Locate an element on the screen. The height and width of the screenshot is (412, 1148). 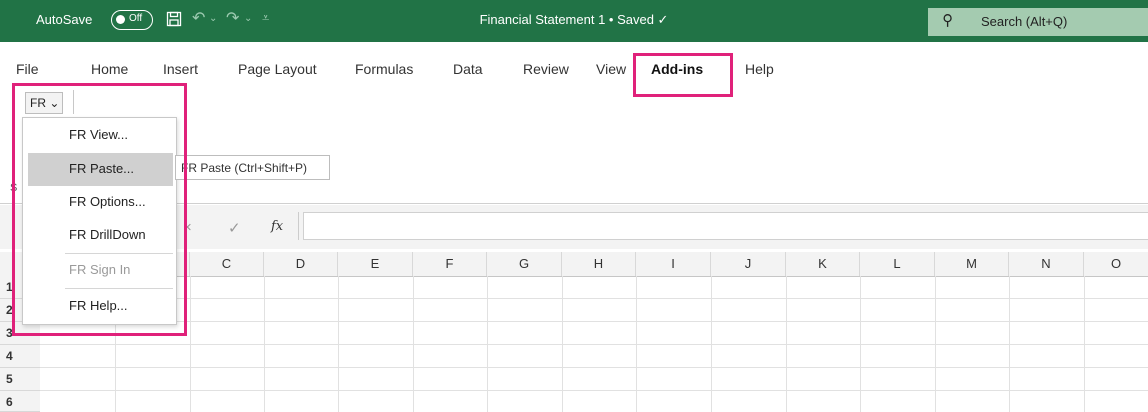
tab-formulas: Formulas is located at coordinates (384, 69).